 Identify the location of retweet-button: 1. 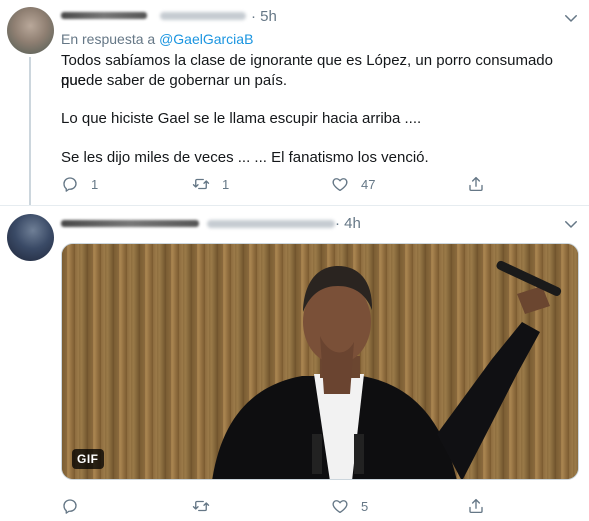
(210, 184).